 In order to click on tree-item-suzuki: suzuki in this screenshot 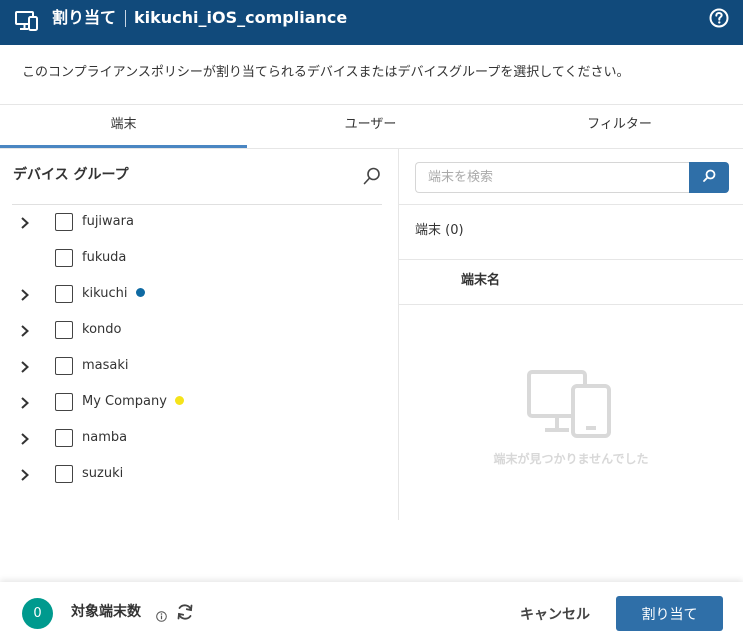, I will do `click(199, 474)`.